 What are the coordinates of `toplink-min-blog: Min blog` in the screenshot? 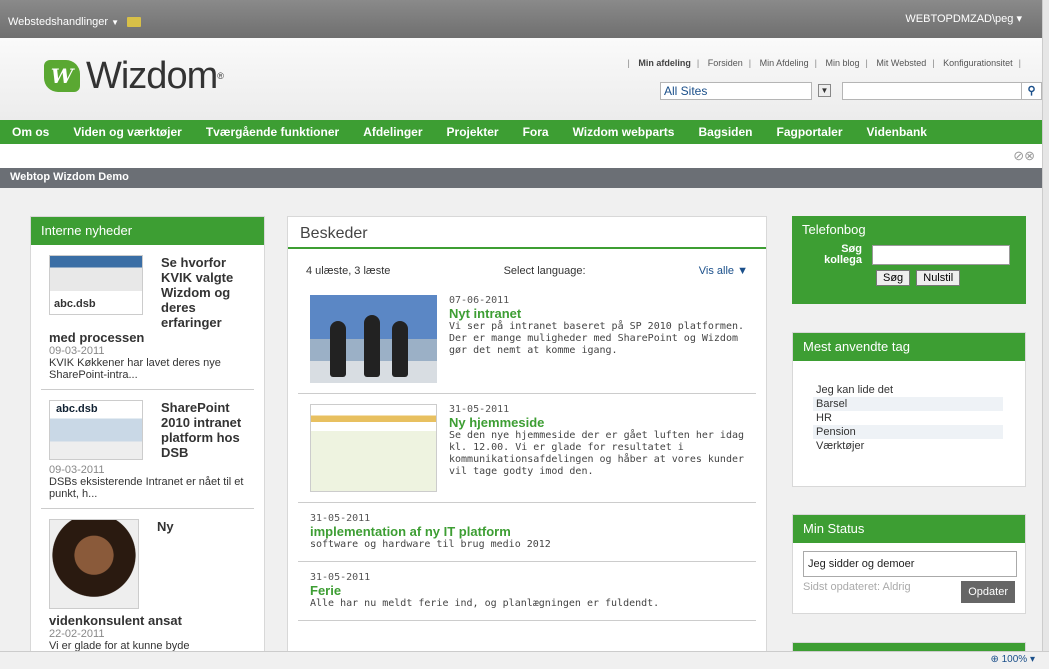 It's located at (843, 63).